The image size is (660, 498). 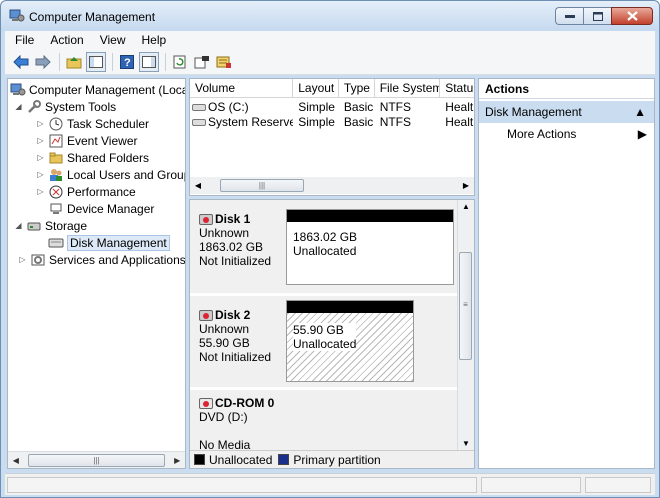 What do you see at coordinates (370, 247) in the screenshot?
I see `disk-1-partition-unallocated: 1863.02 GB Unallocated` at bounding box center [370, 247].